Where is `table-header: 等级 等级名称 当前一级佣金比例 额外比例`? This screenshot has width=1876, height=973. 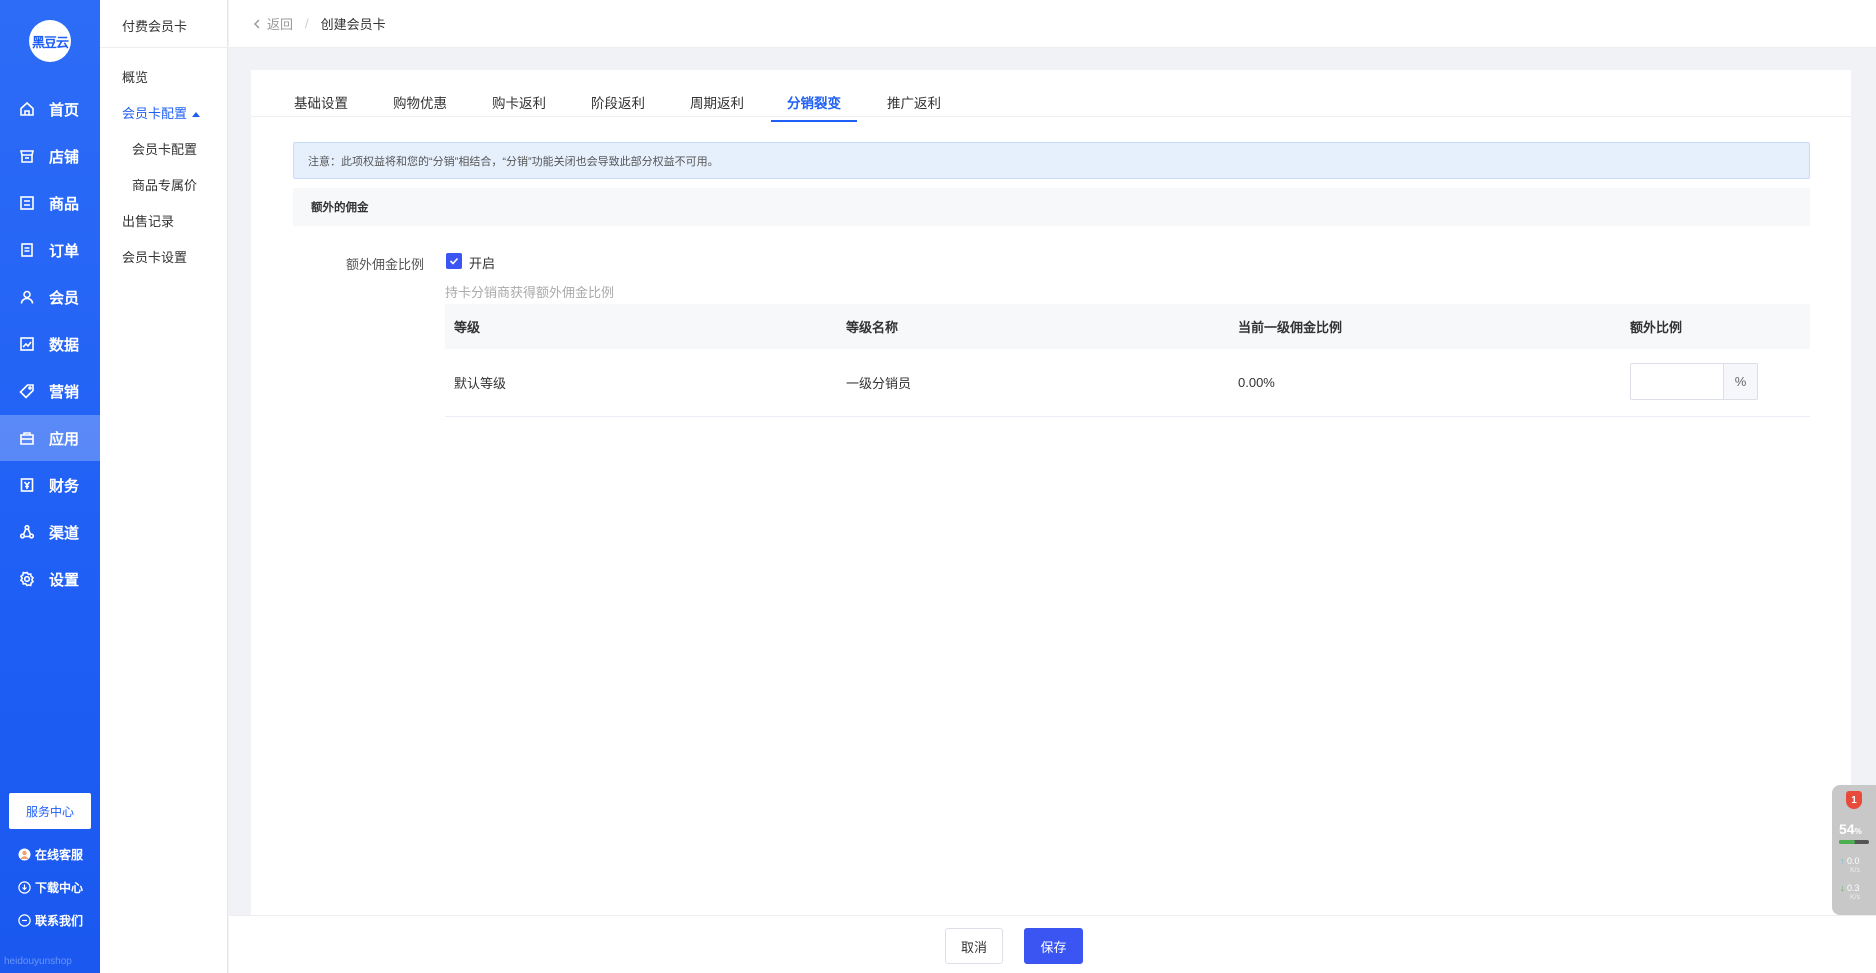 table-header: 等级 等级名称 当前一级佣金比例 额外比例 is located at coordinates (1127, 326).